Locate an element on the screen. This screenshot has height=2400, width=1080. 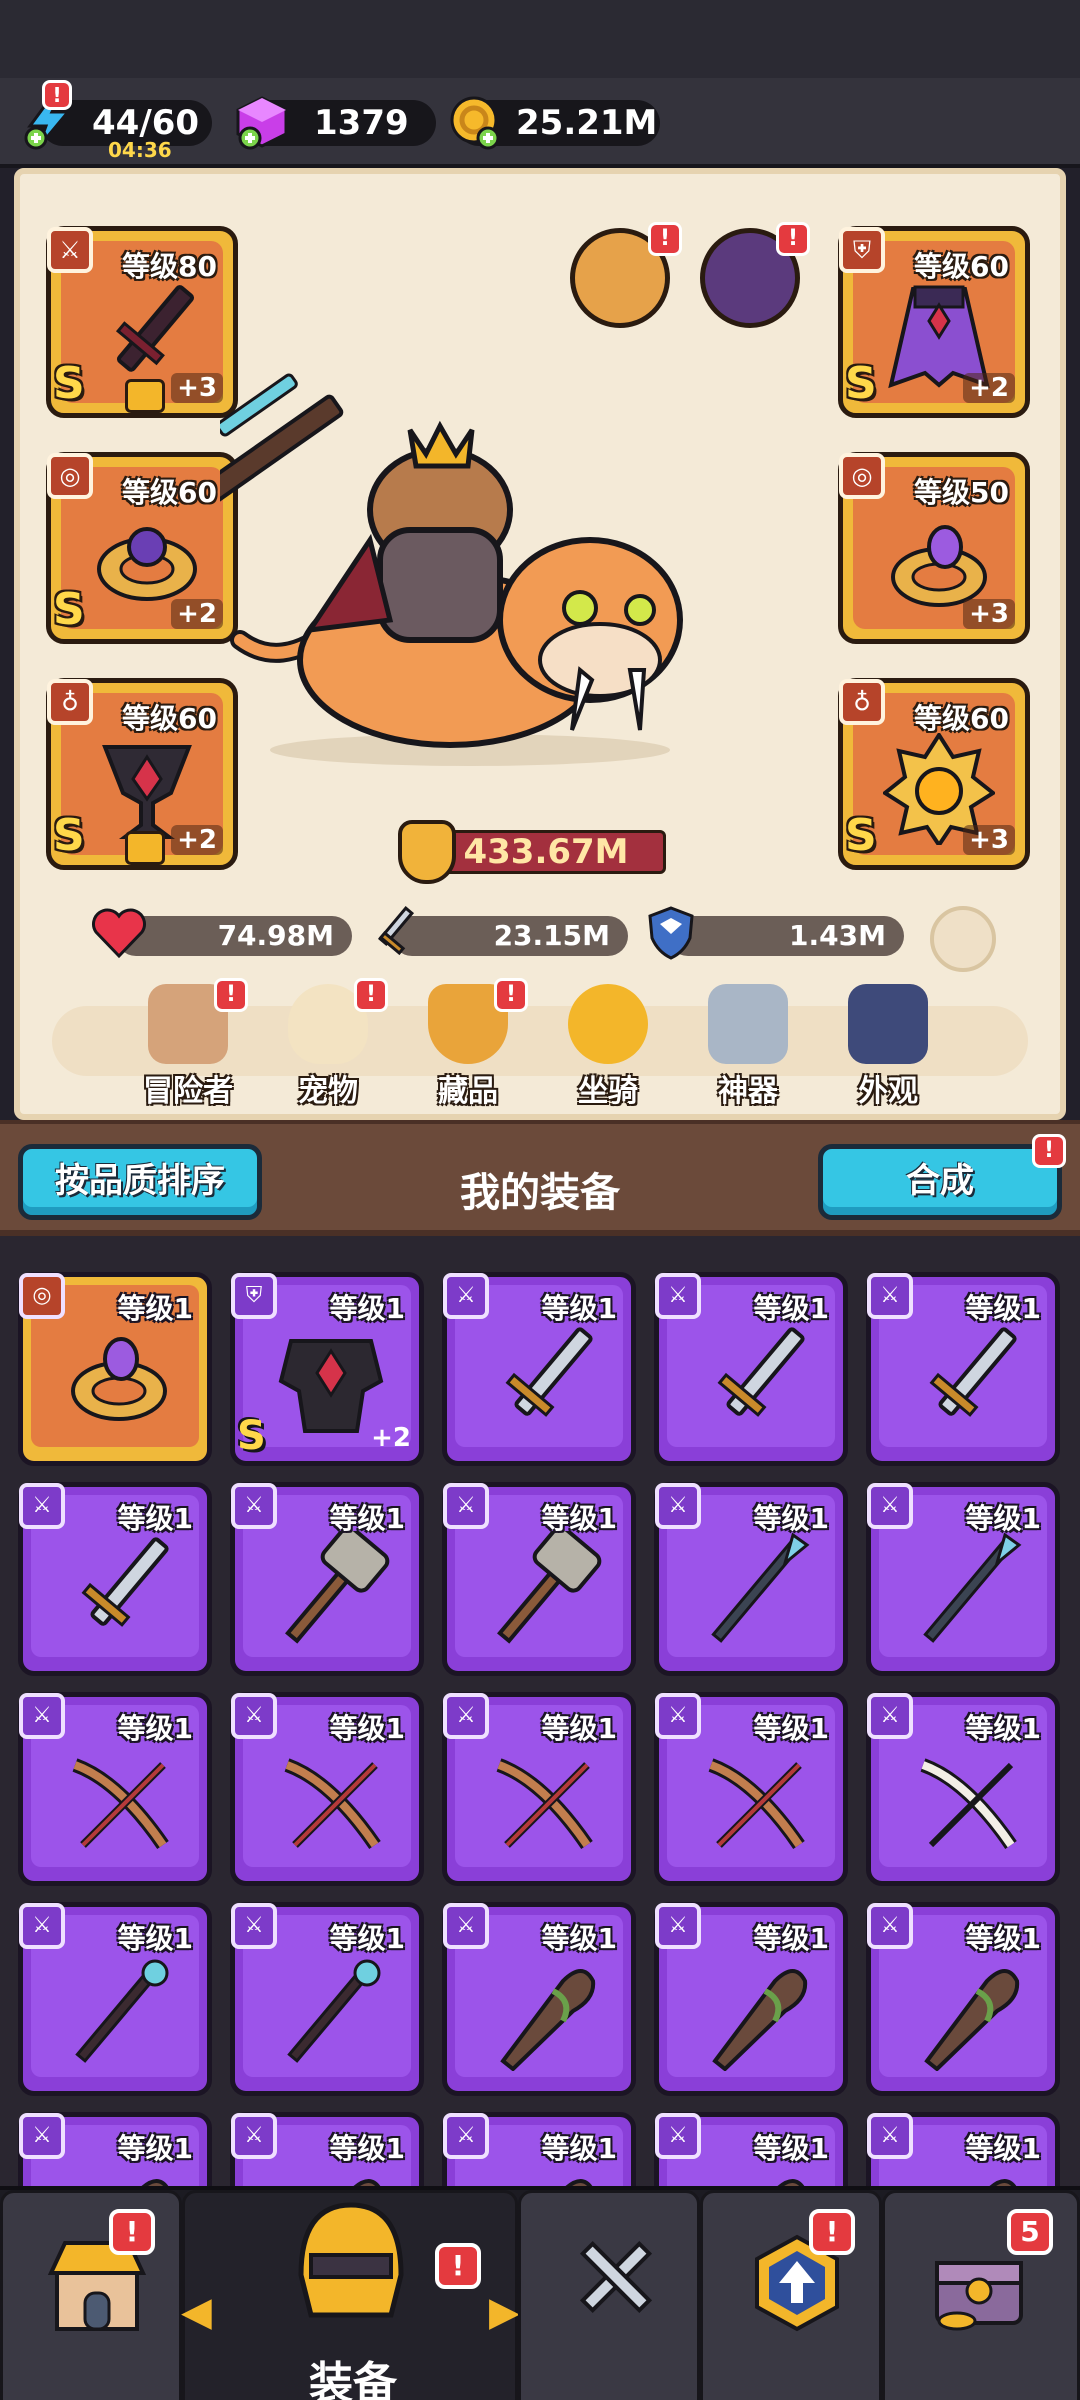
chevron-right-icon: ▶ is located at coordinates (504, 2312).